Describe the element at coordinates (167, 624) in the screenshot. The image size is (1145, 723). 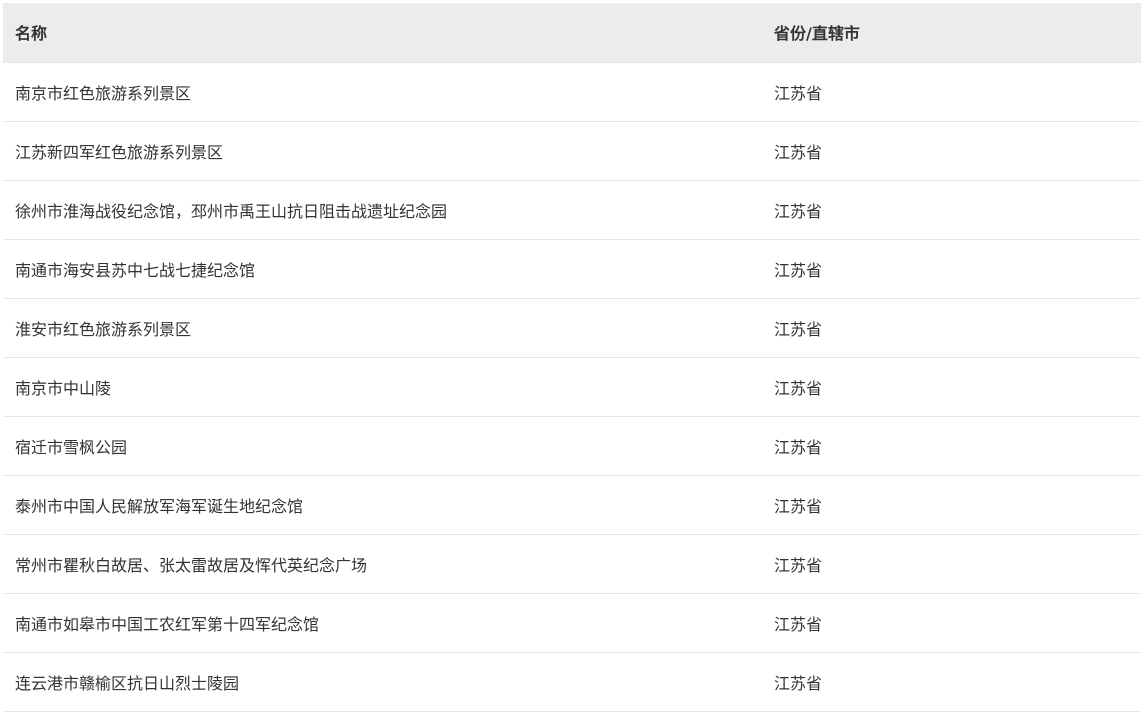
I see `cell-name: 南通市如皋市中国工农红军第十四军纪念馆` at that location.